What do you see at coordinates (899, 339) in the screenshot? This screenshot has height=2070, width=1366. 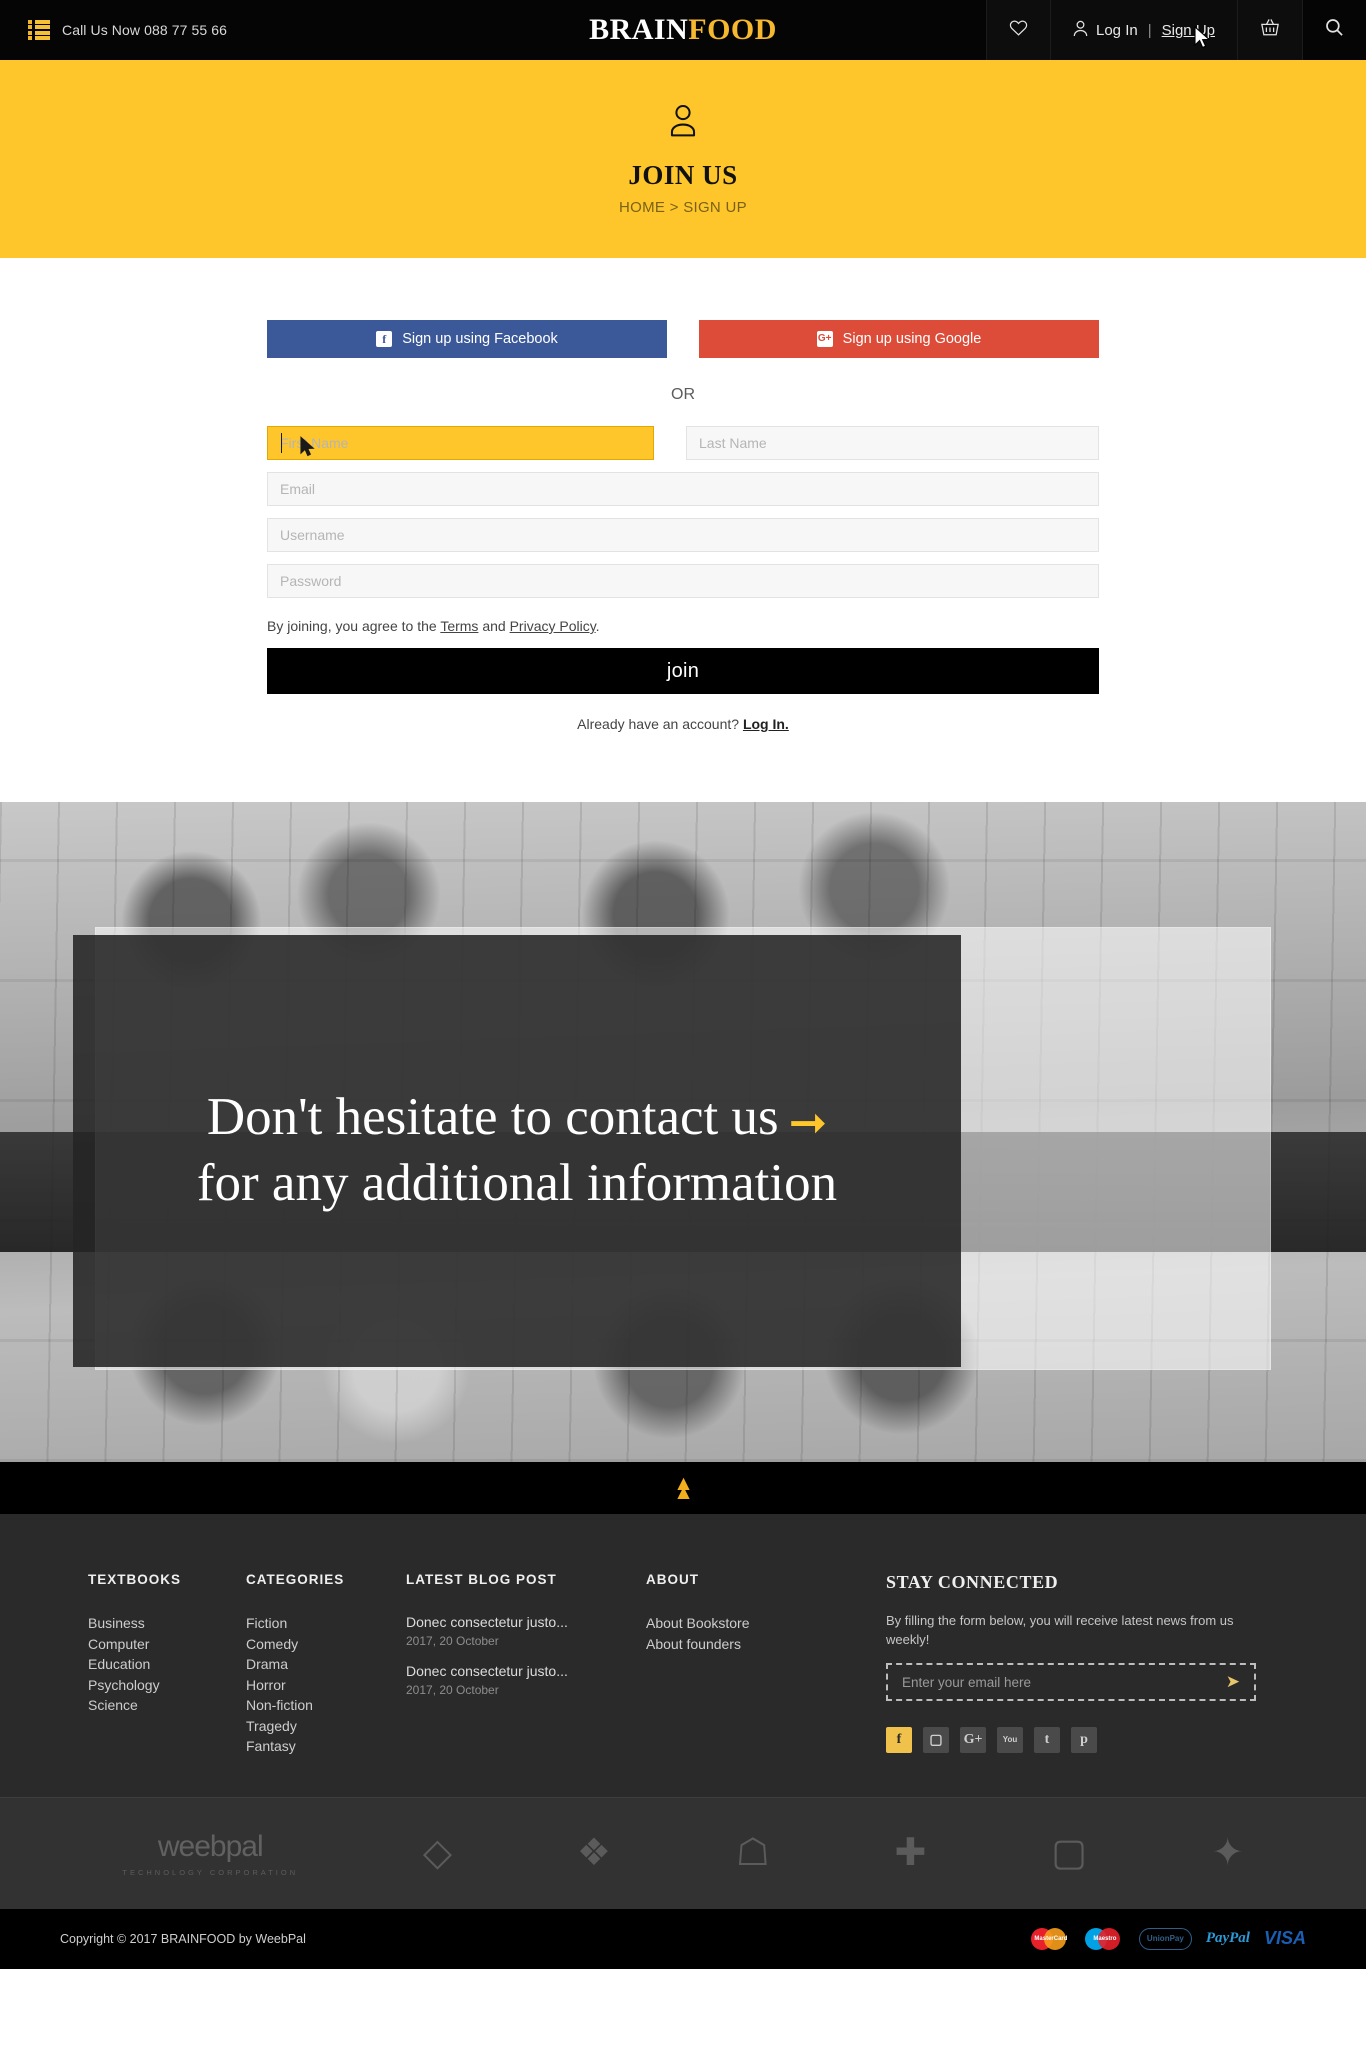 I see `google-signup-button: G+ Sign up using Google` at bounding box center [899, 339].